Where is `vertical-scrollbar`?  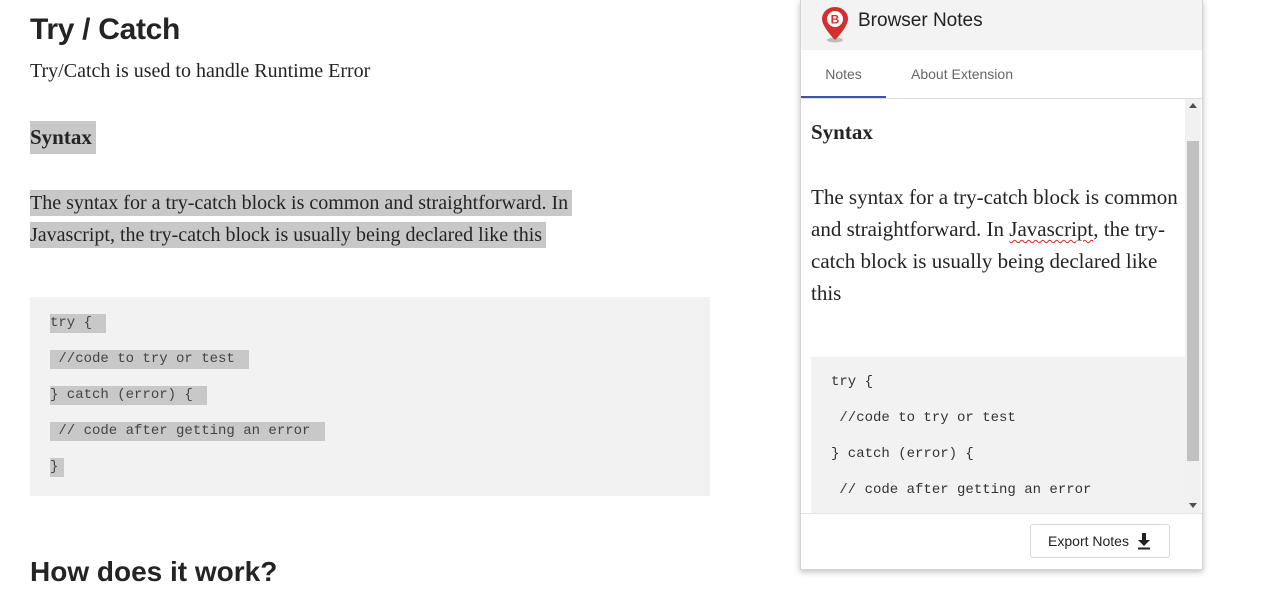
vertical-scrollbar is located at coordinates (1193, 306).